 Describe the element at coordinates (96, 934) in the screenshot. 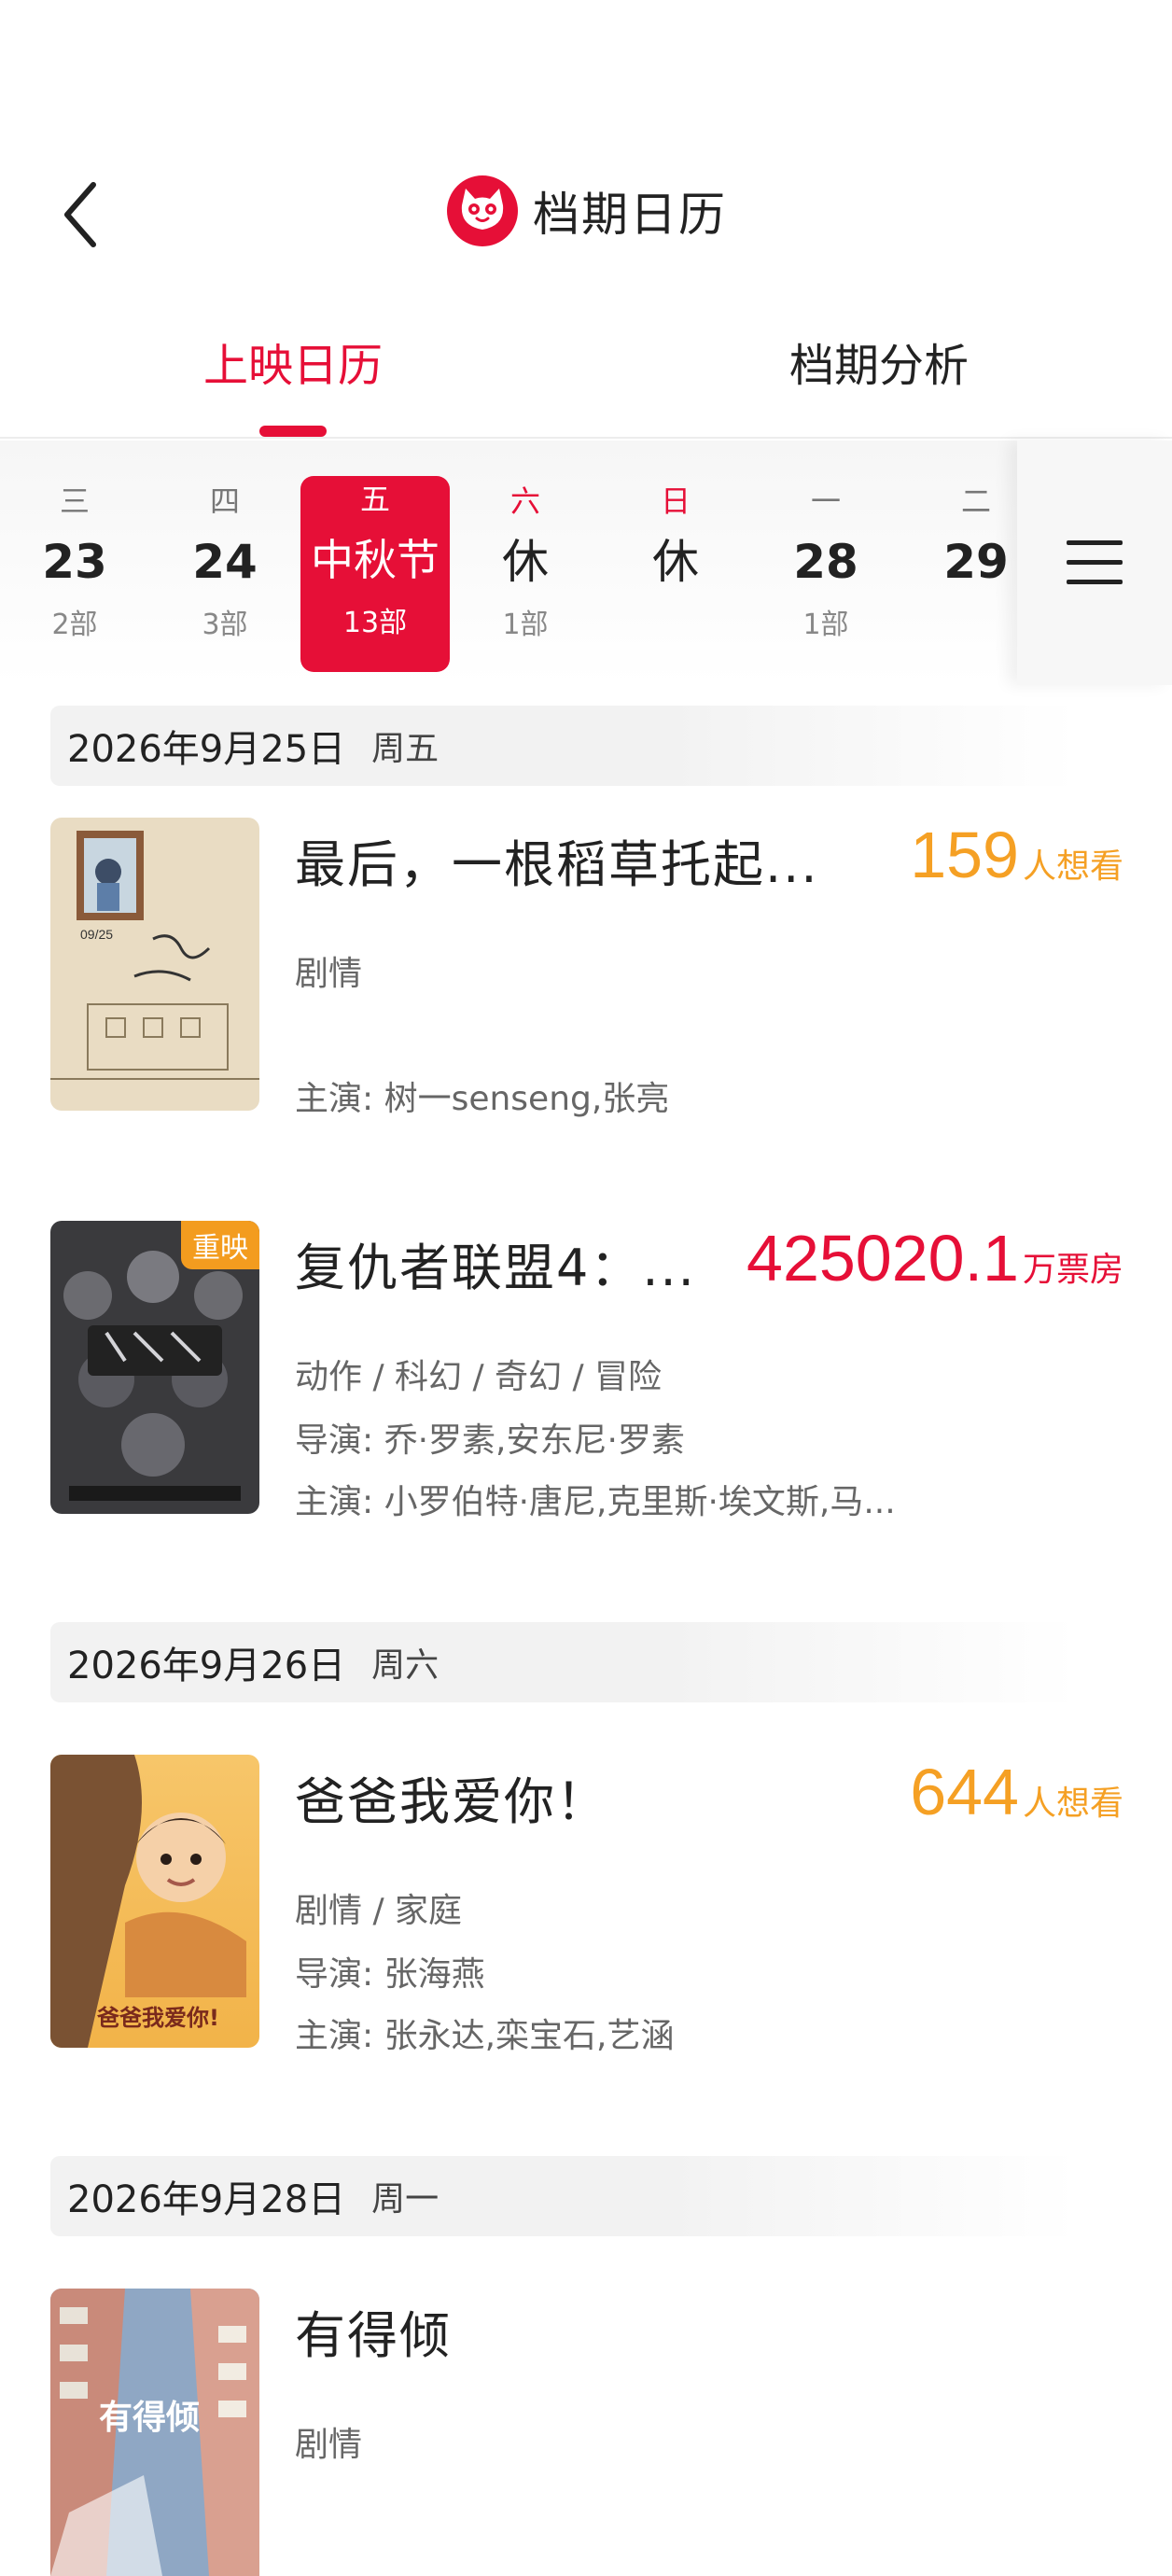

I see `svg-text: 09/25` at that location.